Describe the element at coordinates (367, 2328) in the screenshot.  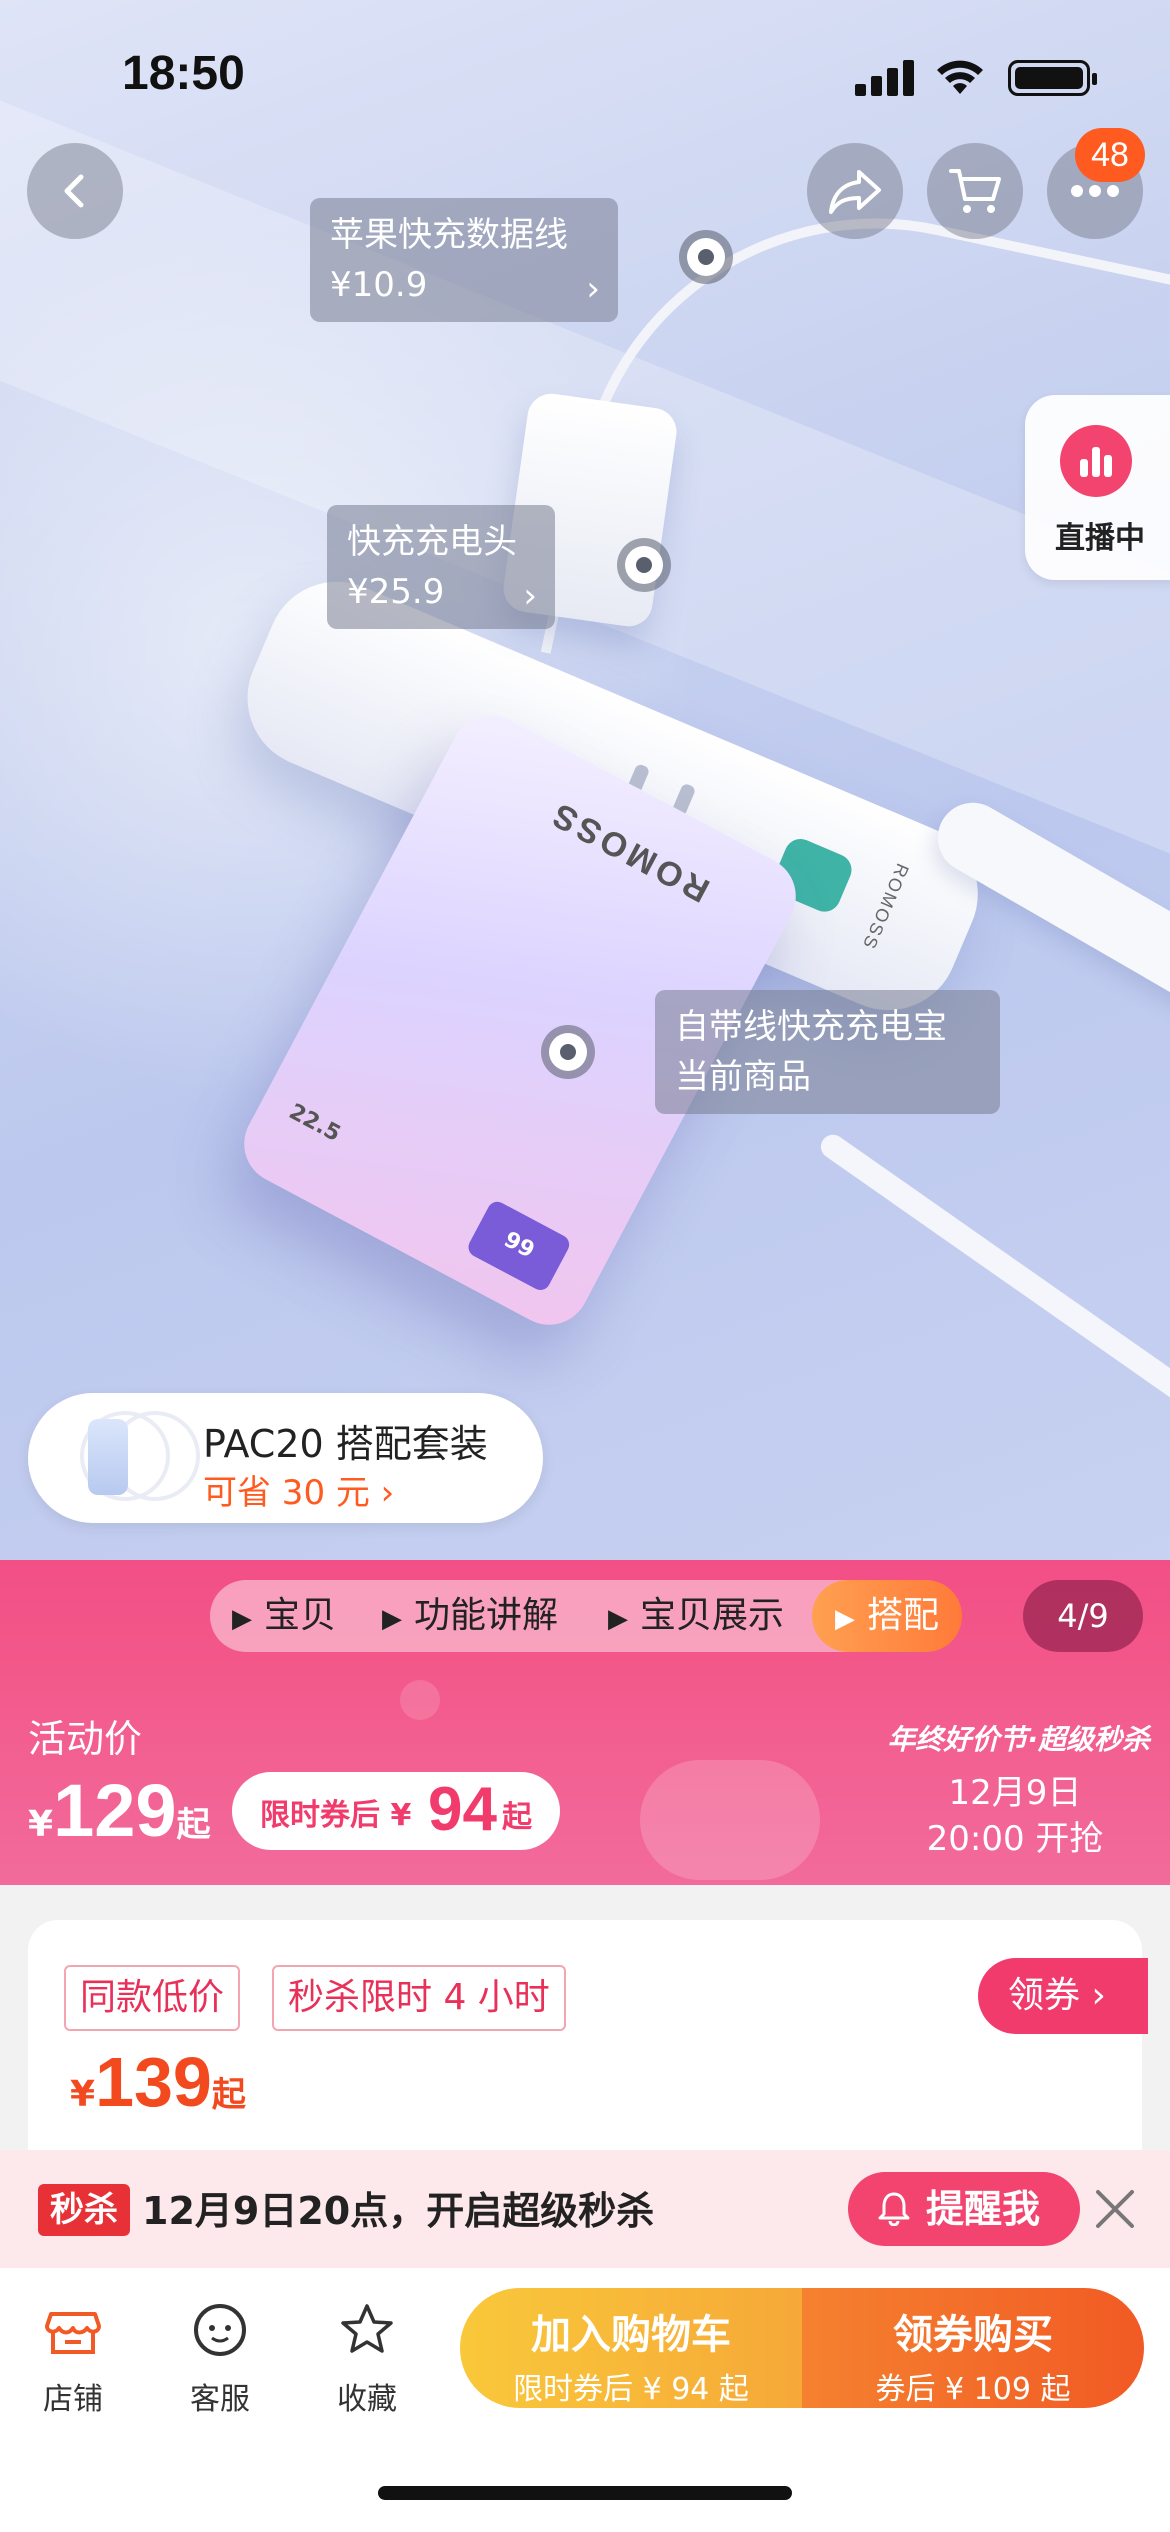
I see `star-icon` at that location.